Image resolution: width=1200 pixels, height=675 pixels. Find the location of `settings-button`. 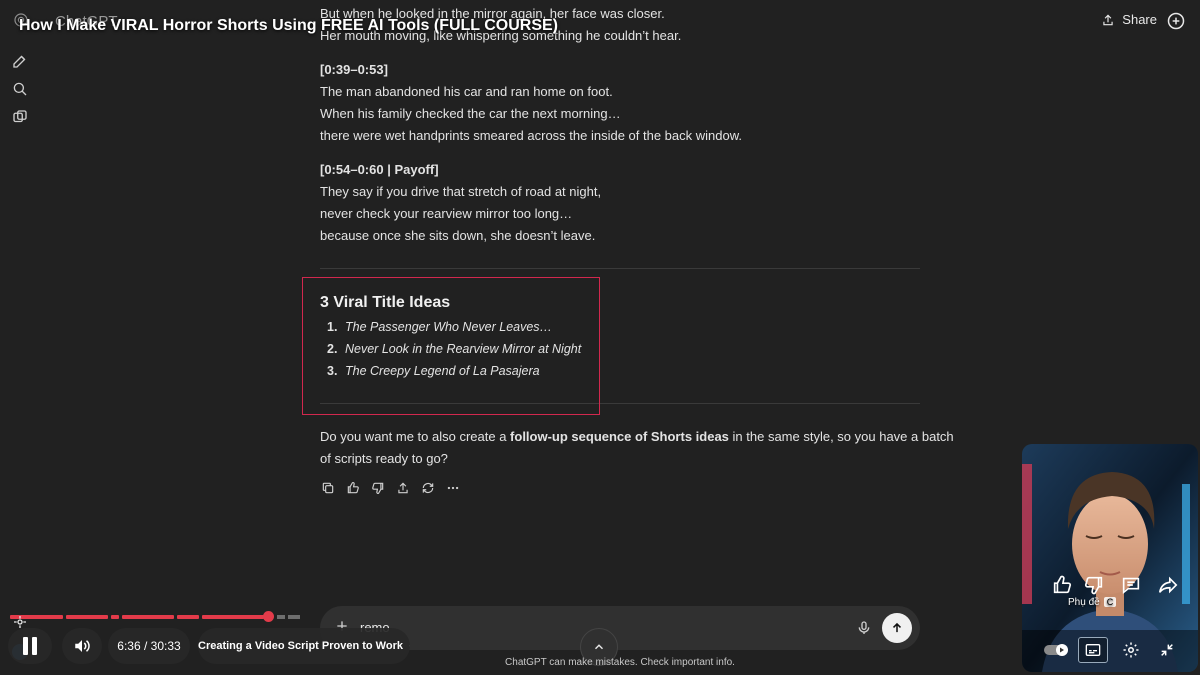

settings-button is located at coordinates (1131, 650).